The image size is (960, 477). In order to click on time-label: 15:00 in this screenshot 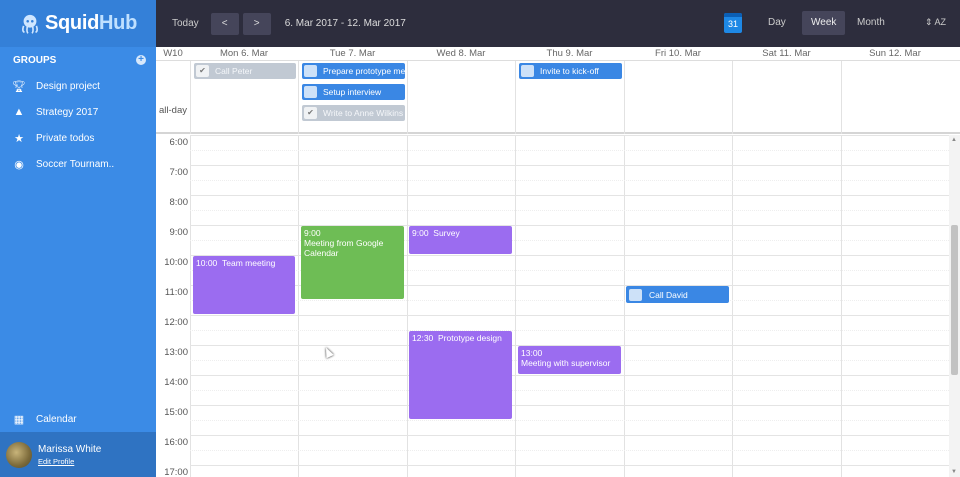, I will do `click(176, 412)`.